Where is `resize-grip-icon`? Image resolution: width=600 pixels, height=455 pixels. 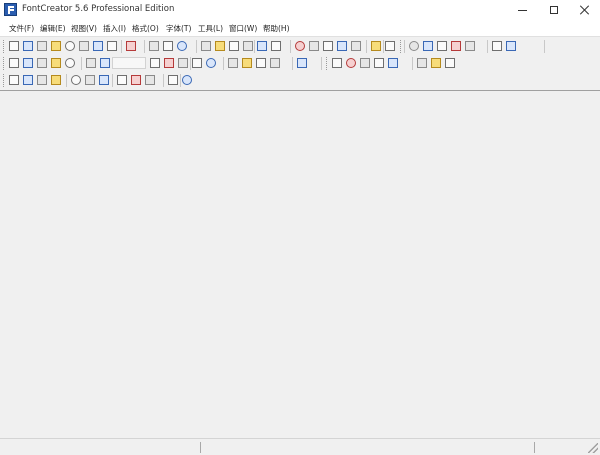 resize-grip-icon is located at coordinates (593, 448).